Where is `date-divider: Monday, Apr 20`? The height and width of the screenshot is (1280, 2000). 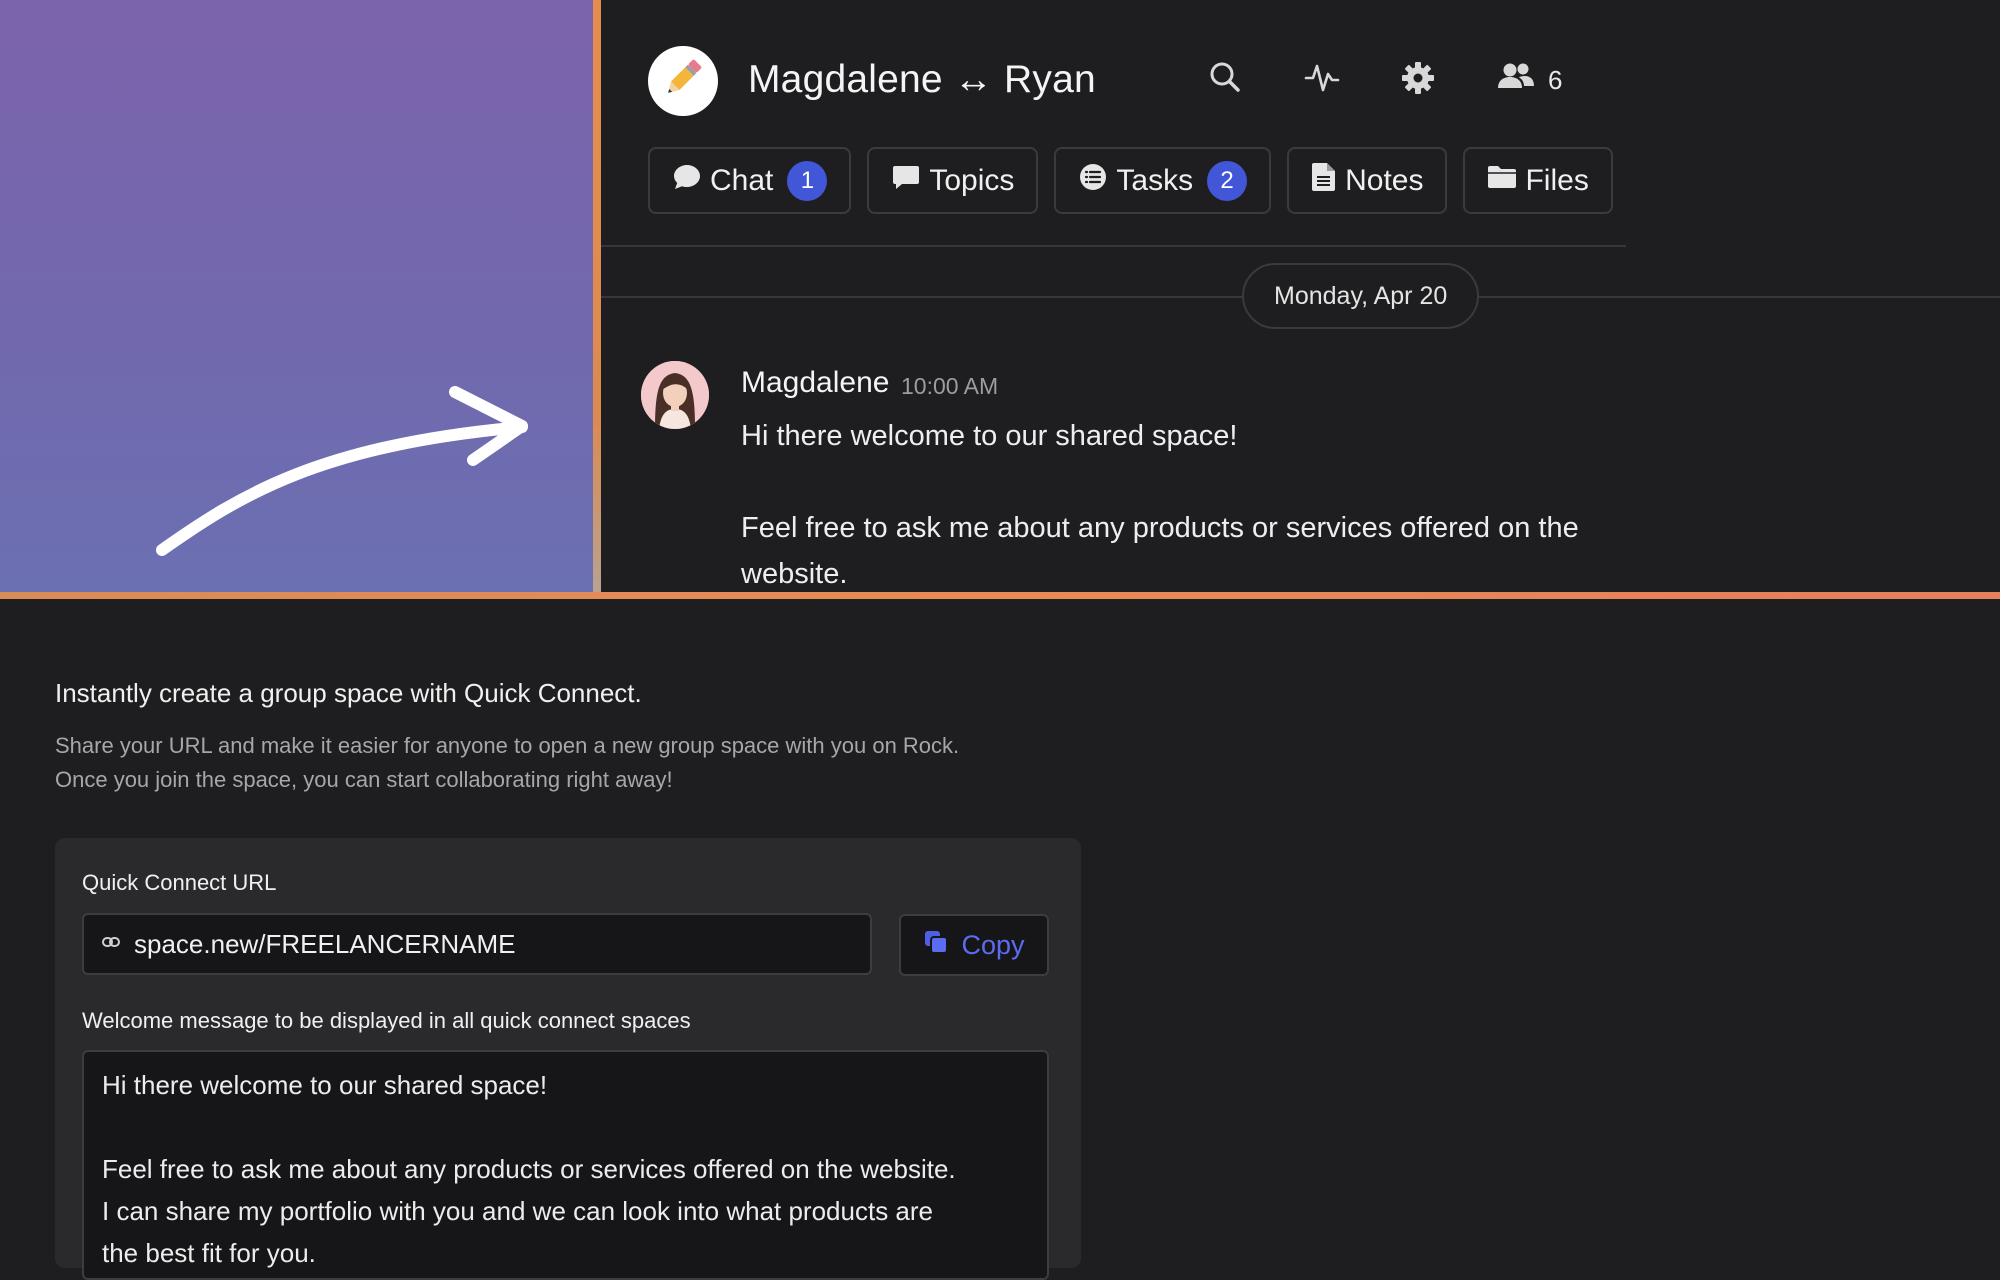 date-divider: Monday, Apr 20 is located at coordinates (1361, 296).